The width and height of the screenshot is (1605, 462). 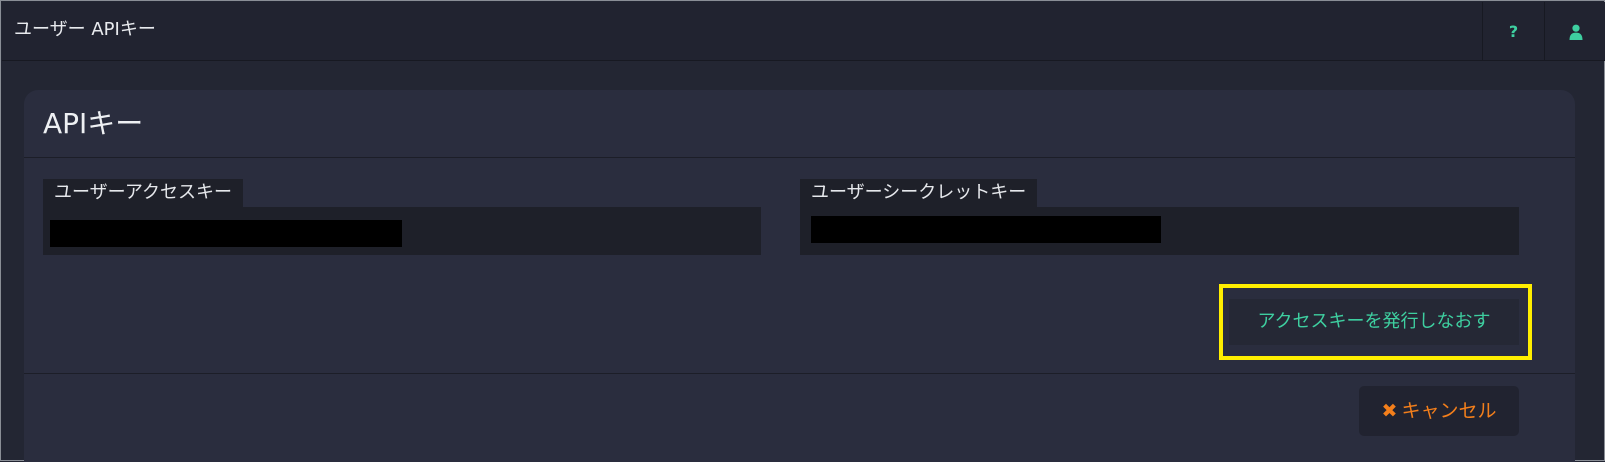 I want to click on top-bar: ユーザー APIキー ?, so click(x=803, y=31).